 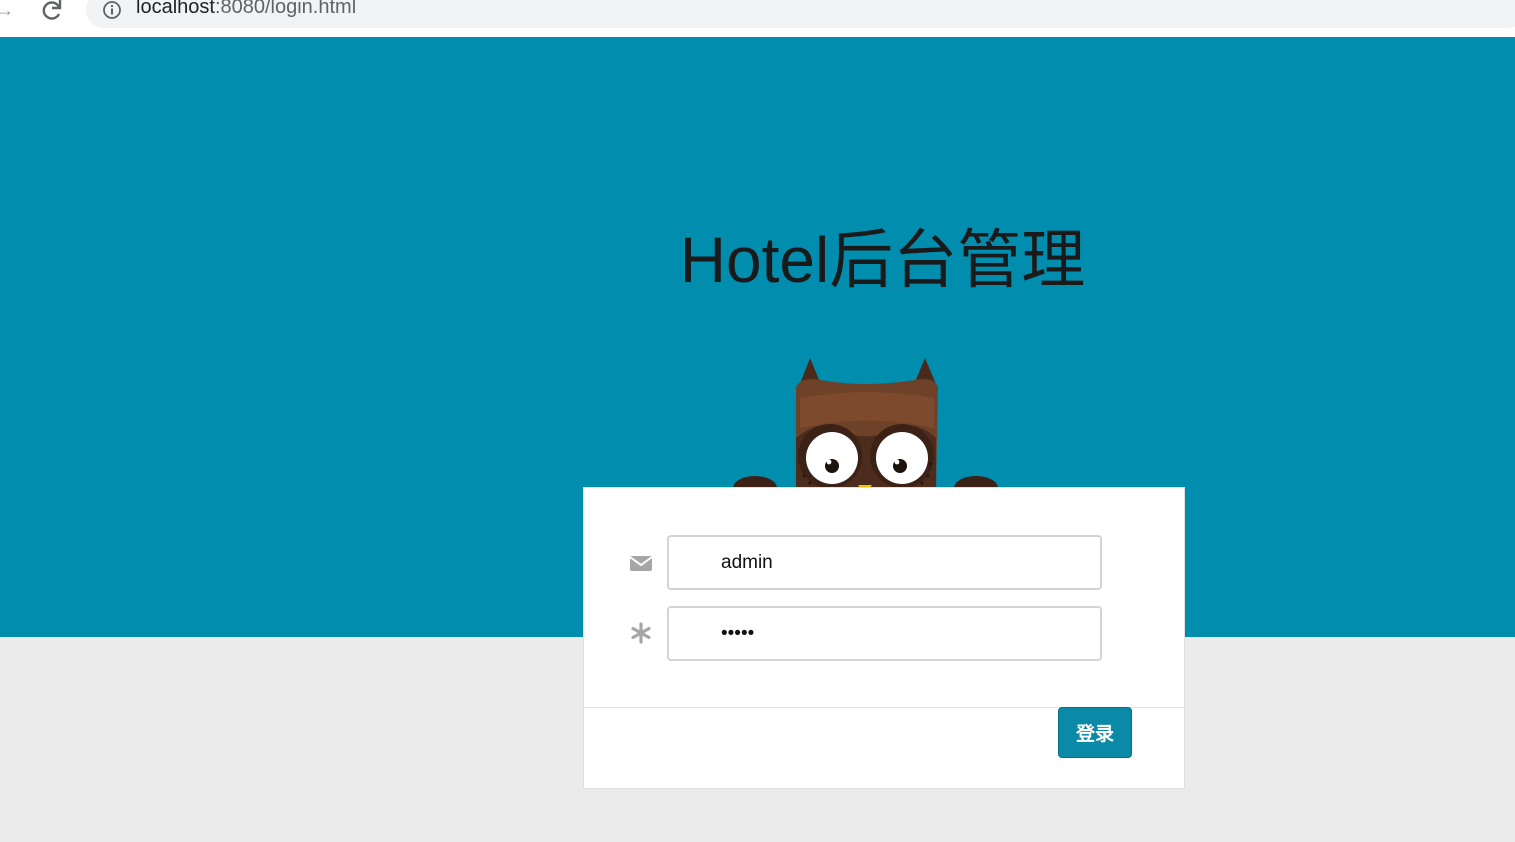 I want to click on password-input, so click(x=884, y=633).